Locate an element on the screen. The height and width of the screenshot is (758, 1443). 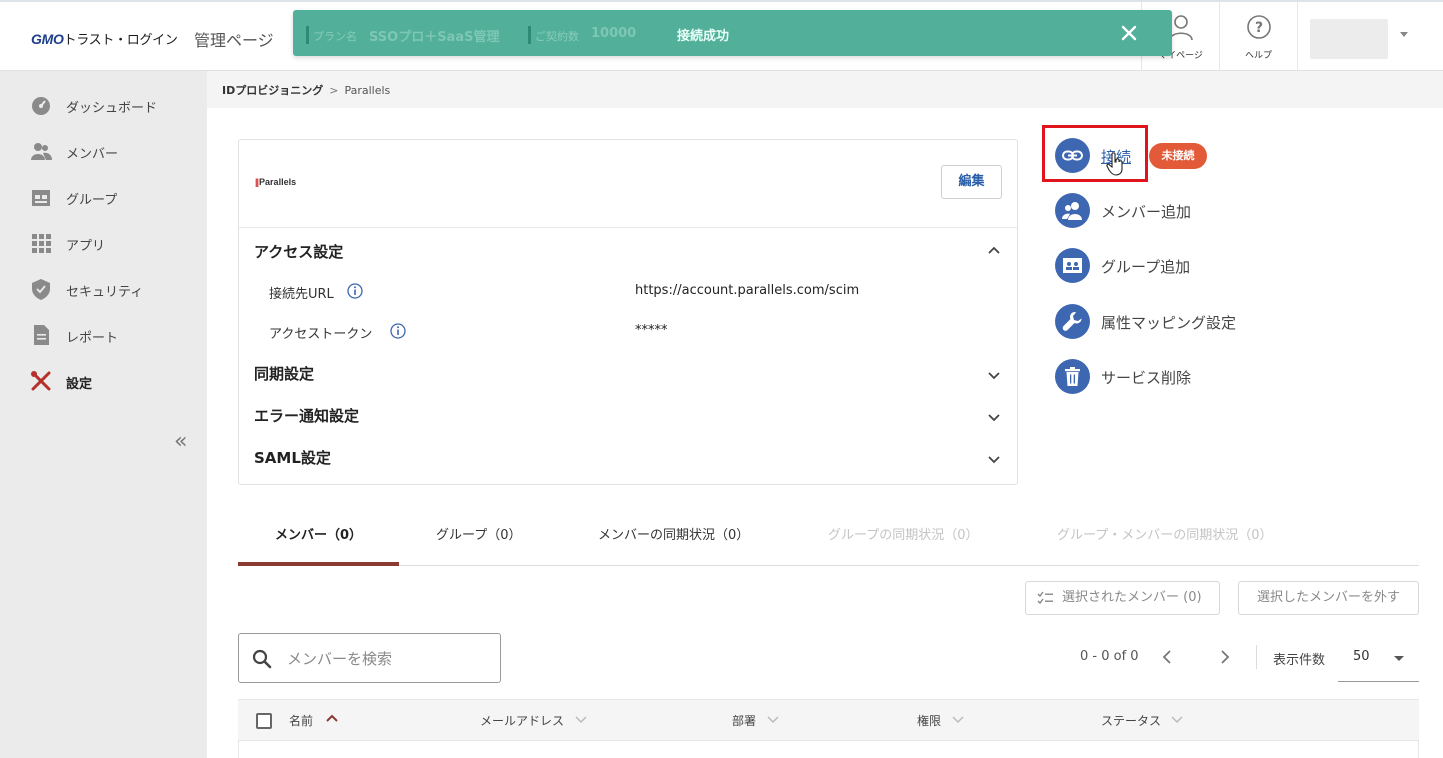
chevron-right-icon is located at coordinates (1224, 657).